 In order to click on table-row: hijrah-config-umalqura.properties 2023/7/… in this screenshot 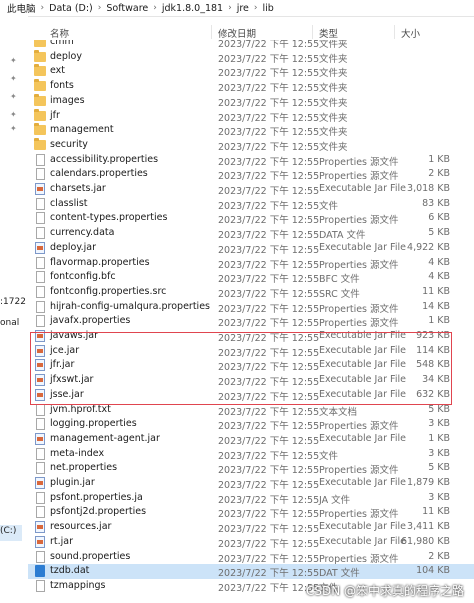, I will do `click(251, 307)`.